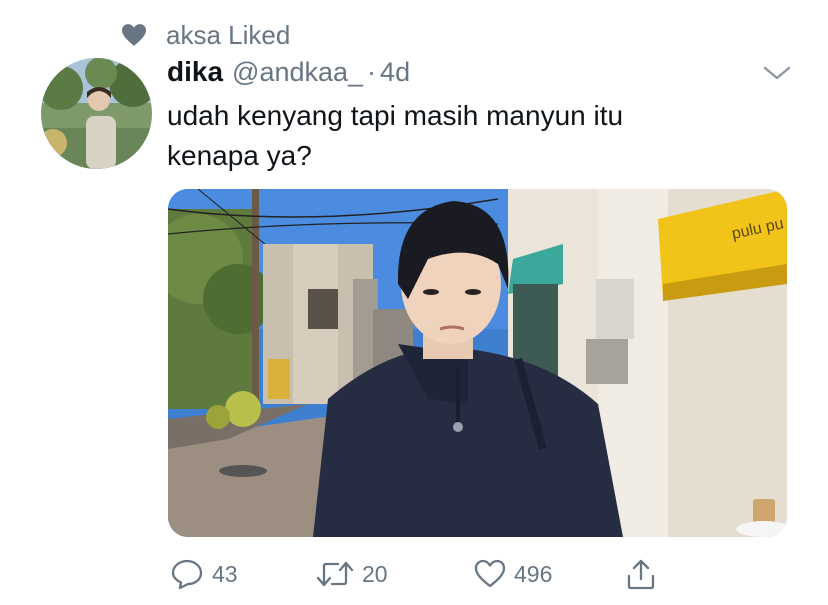 This screenshot has width=828, height=605. I want to click on social-context: aksa Liked, so click(205, 35).